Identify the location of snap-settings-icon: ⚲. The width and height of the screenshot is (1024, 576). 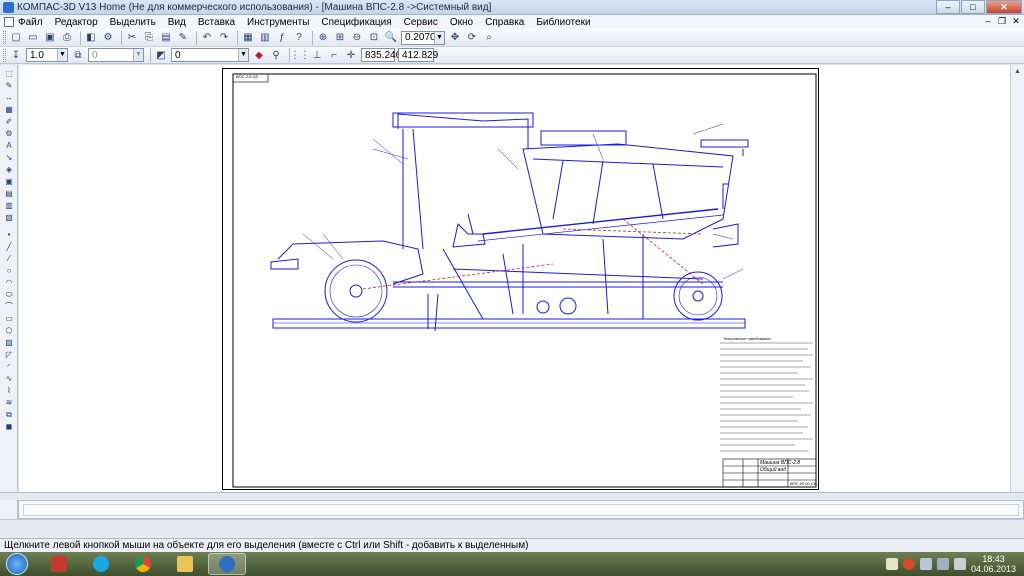
(276, 55).